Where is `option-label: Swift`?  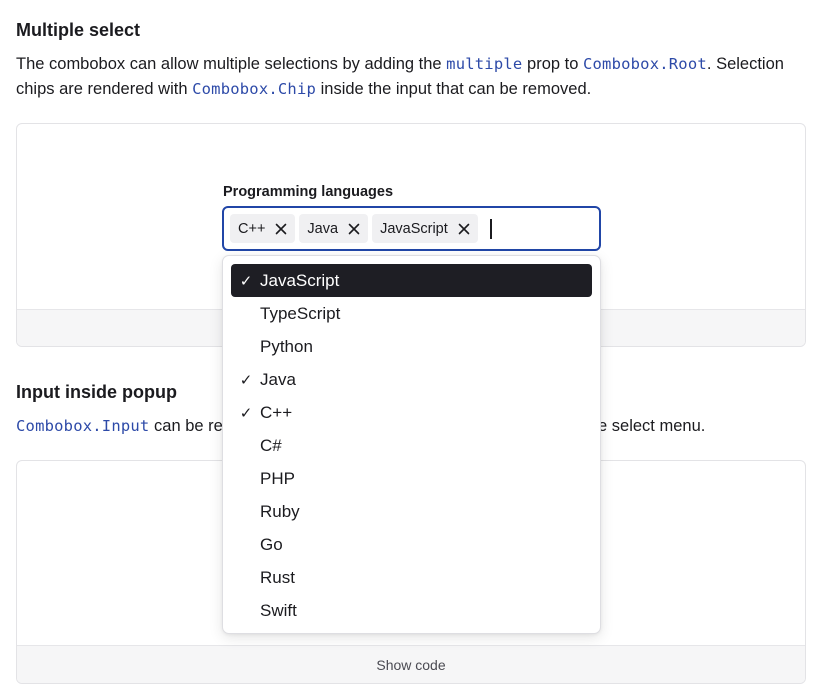
option-label: Swift is located at coordinates (278, 610).